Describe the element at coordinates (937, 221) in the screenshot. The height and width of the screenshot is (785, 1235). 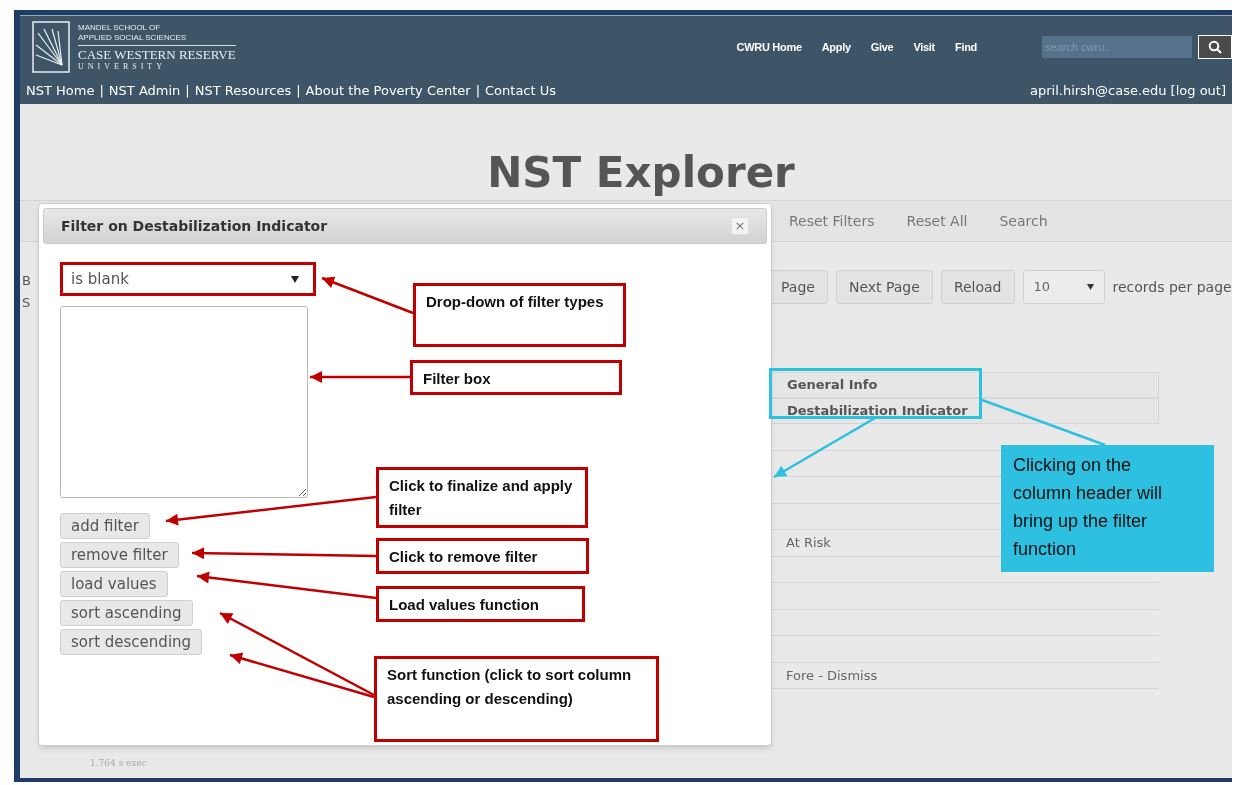
I see `toolbar-link: Reset All` at that location.